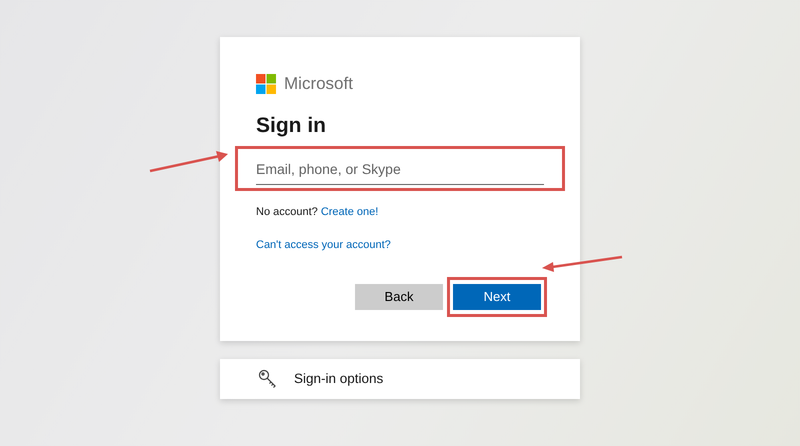  I want to click on next-button: Next, so click(497, 297).